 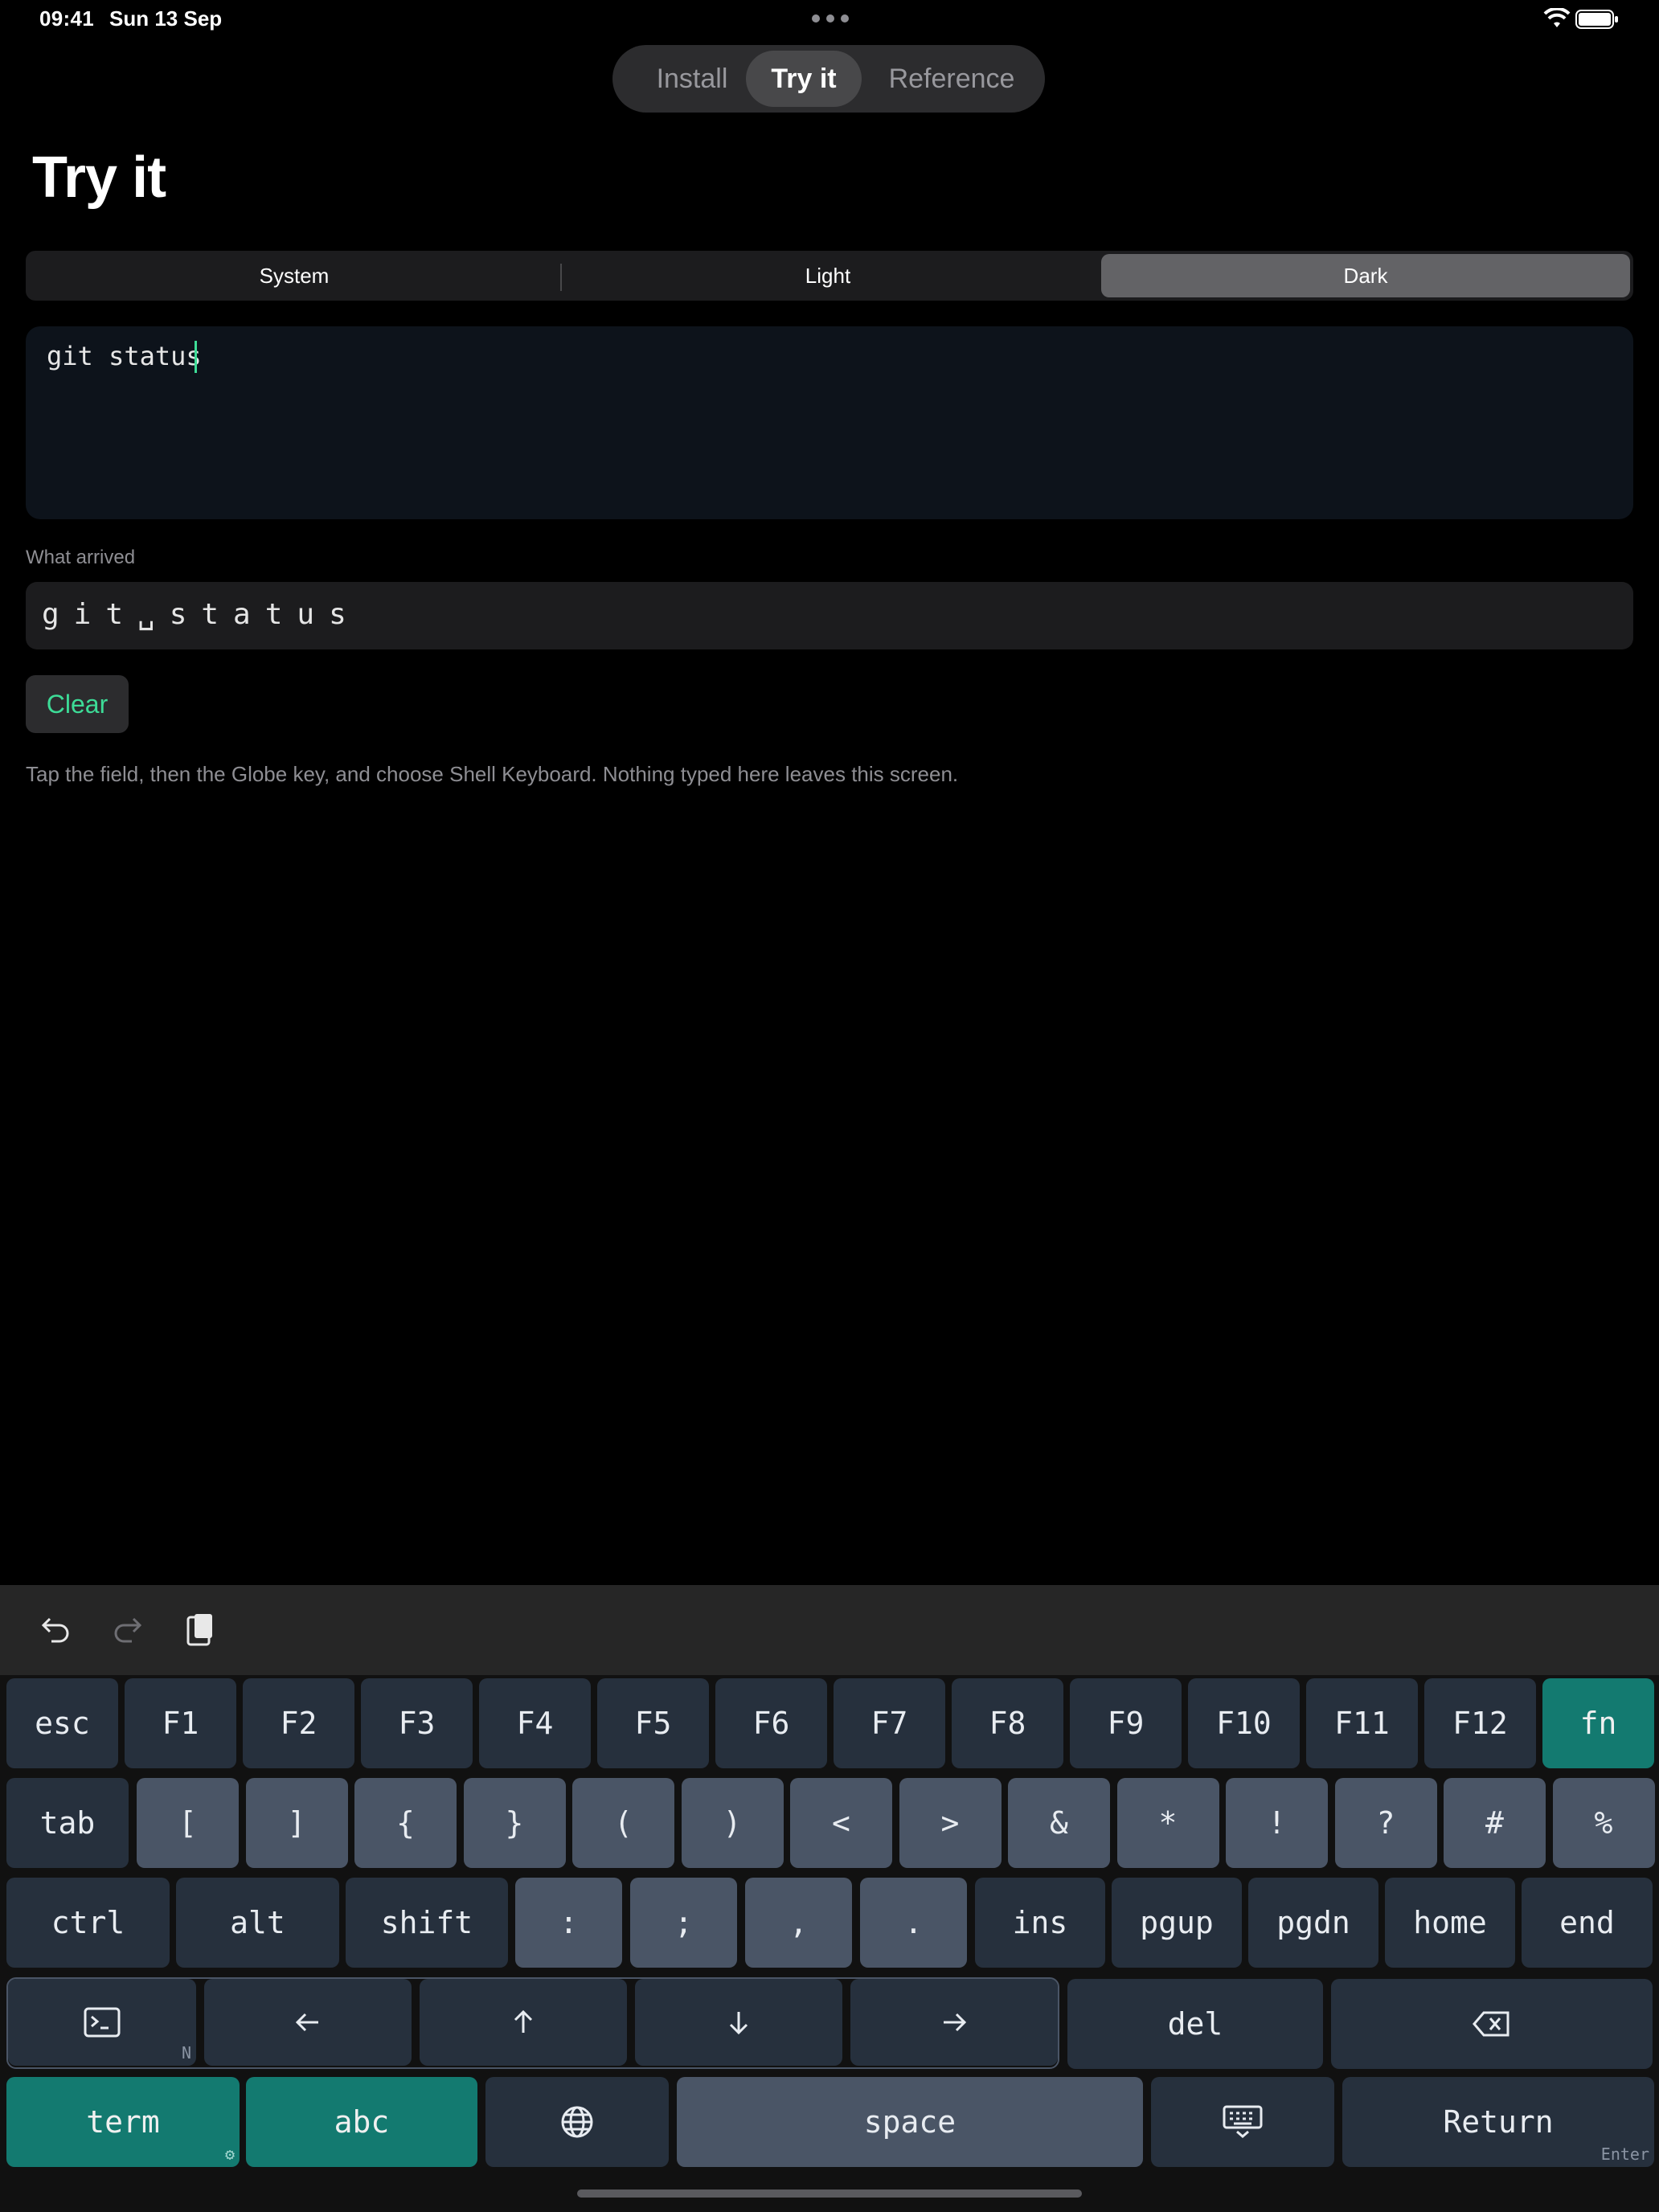 I want to click on key-f1: F1, so click(x=180, y=1723).